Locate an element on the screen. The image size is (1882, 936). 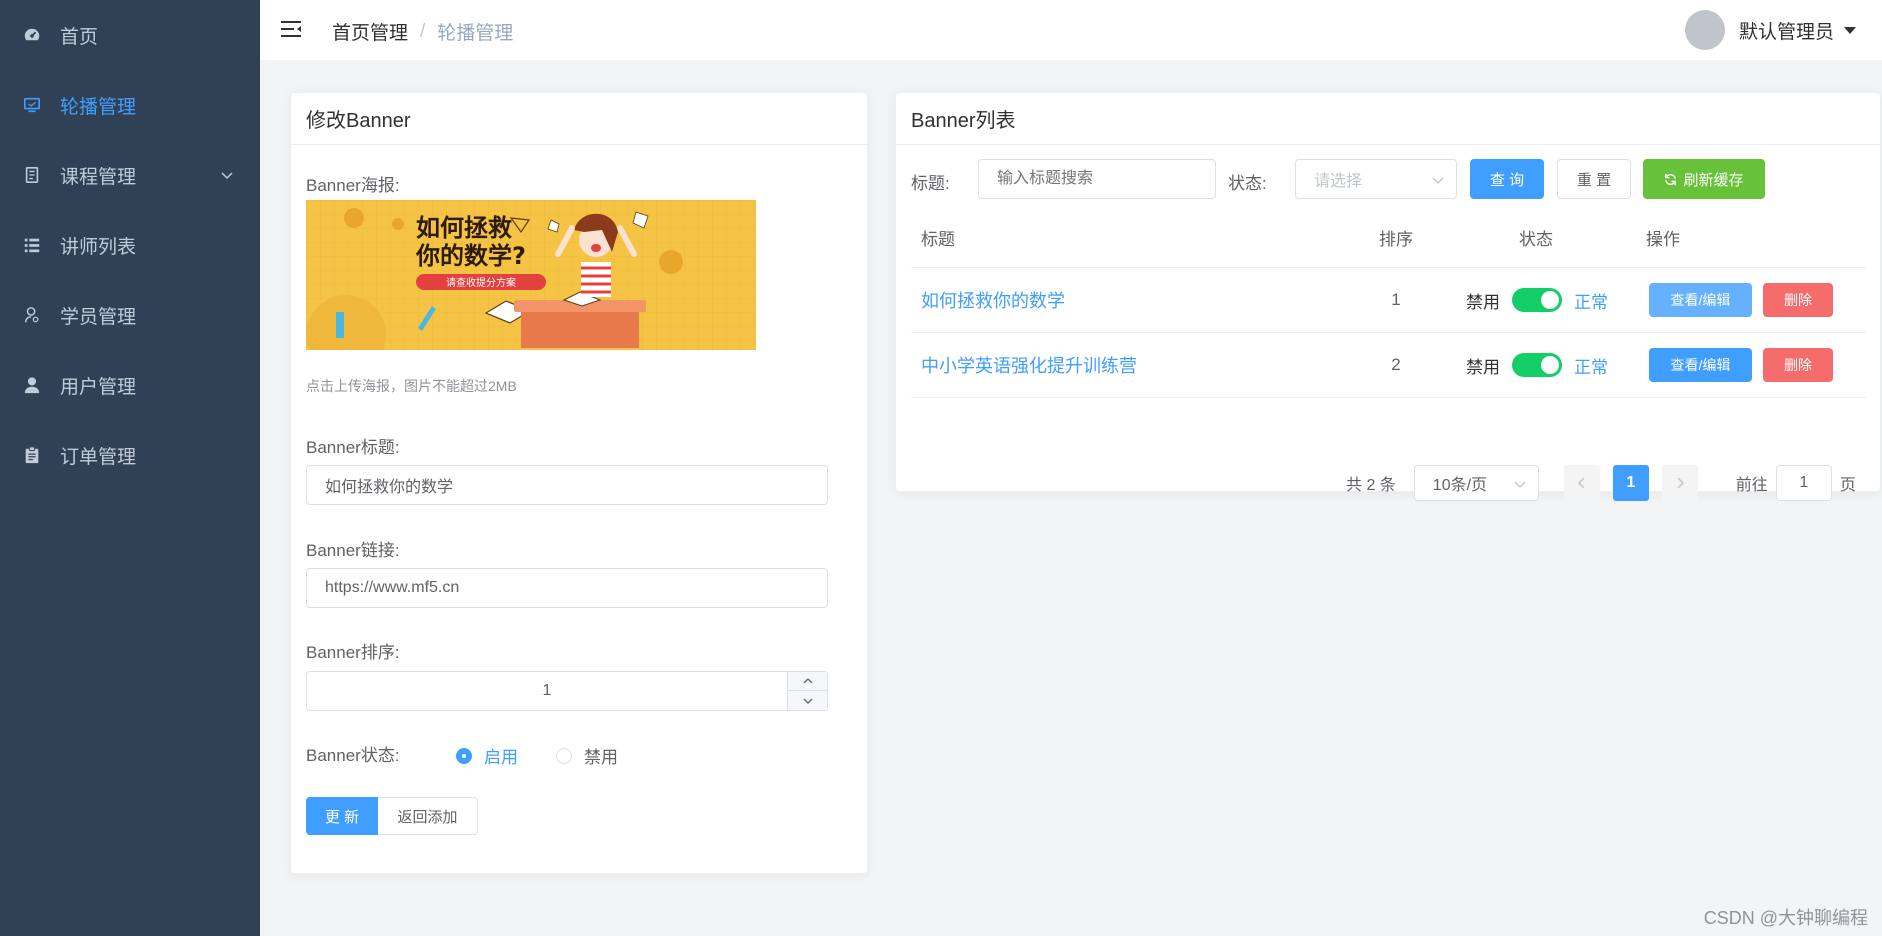
goto-suffix: 页 is located at coordinates (1847, 485).